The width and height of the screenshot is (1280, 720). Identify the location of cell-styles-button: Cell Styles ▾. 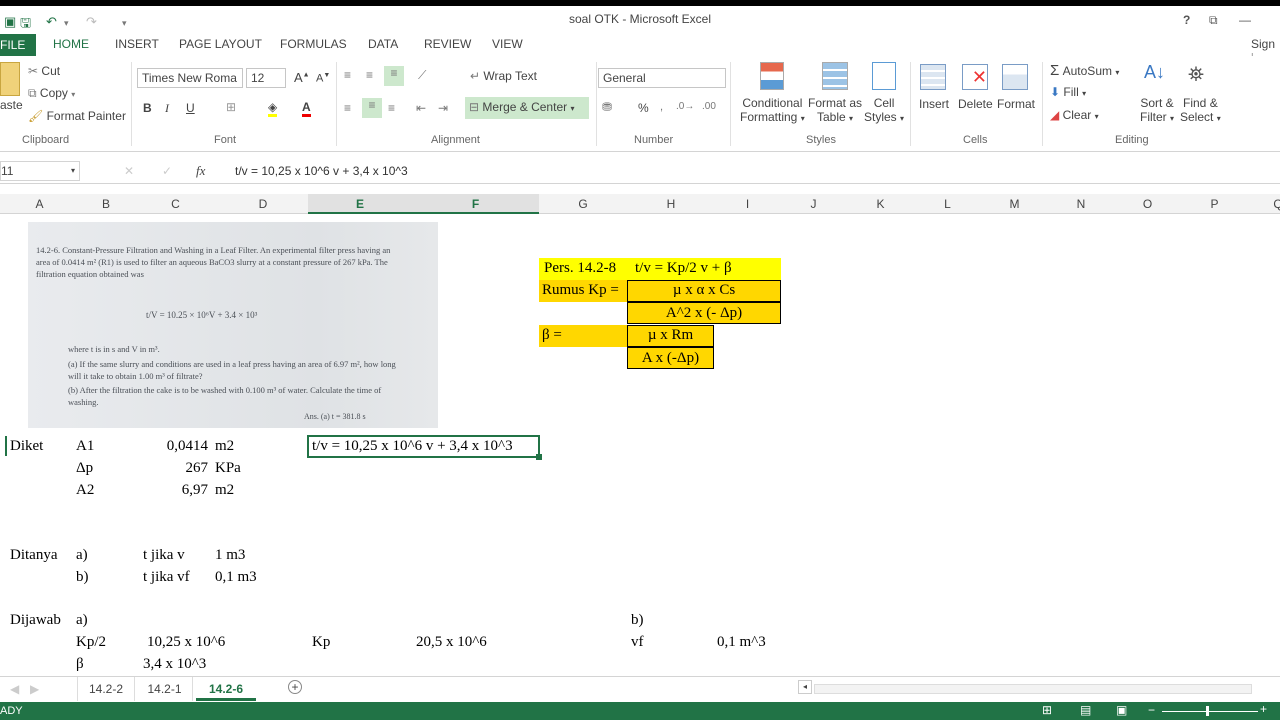
(884, 110).